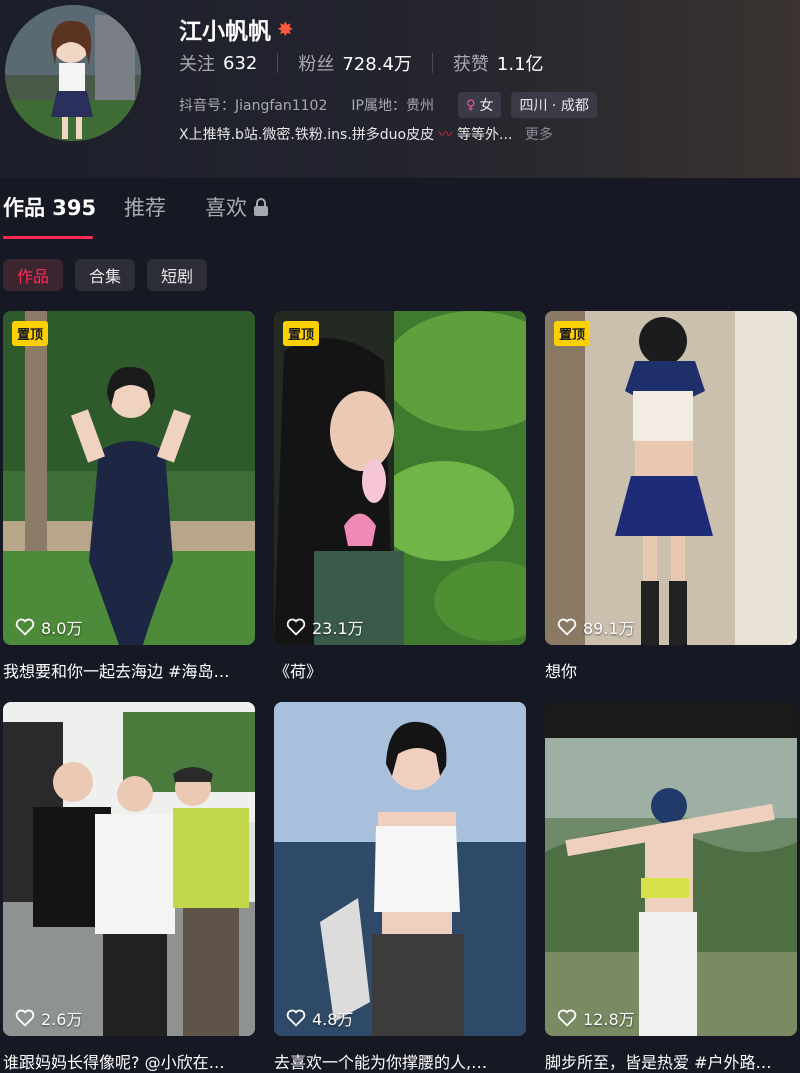  I want to click on stat-value: 728.4万, so click(377, 64).